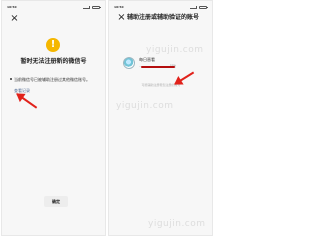  Describe the element at coordinates (161, 7) in the screenshot. I see `right-status-bar: 10:50` at that location.